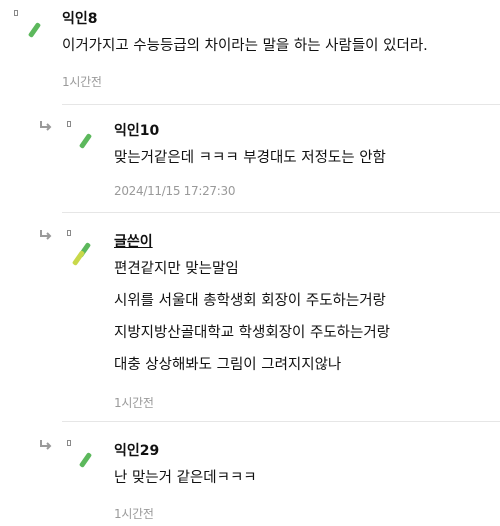  Describe the element at coordinates (133, 241) in the screenshot. I see `comment-author: 글쓴이` at that location.